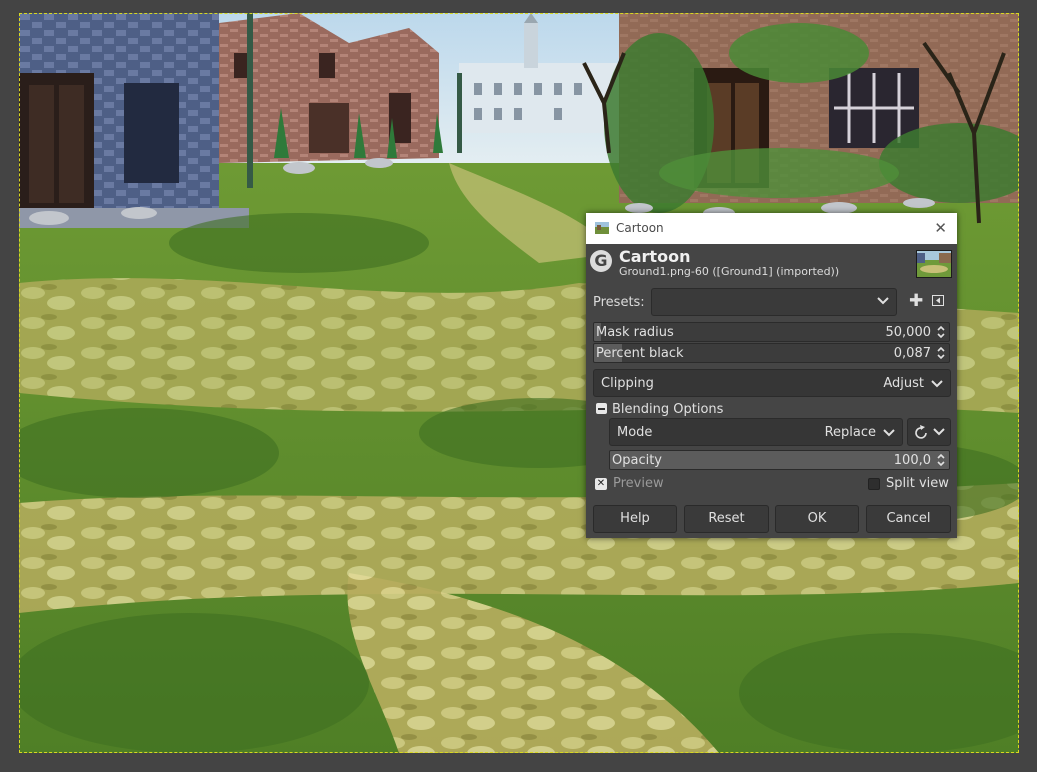 This screenshot has height=772, width=1037. Describe the element at coordinates (874, 484) in the screenshot. I see `split-view-checkbox` at that location.